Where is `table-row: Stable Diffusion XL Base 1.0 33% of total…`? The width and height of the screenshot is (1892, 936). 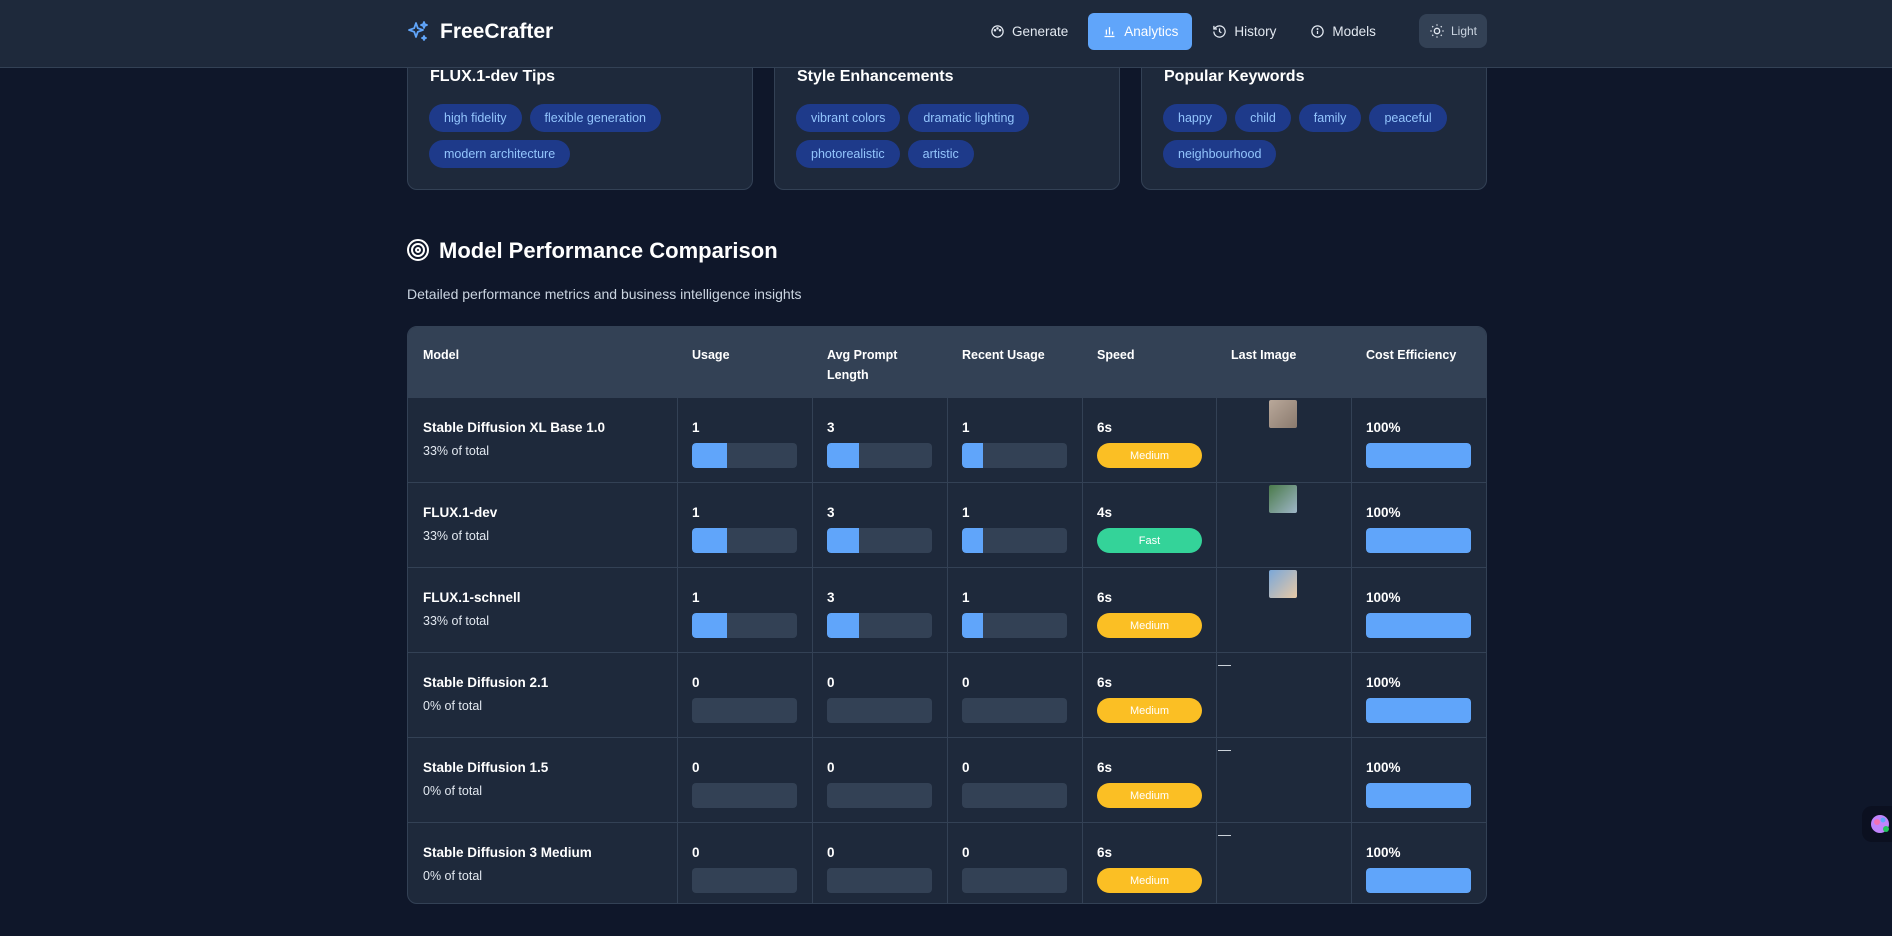
table-row: Stable Diffusion XL Base 1.0 33% of total… is located at coordinates (947, 439).